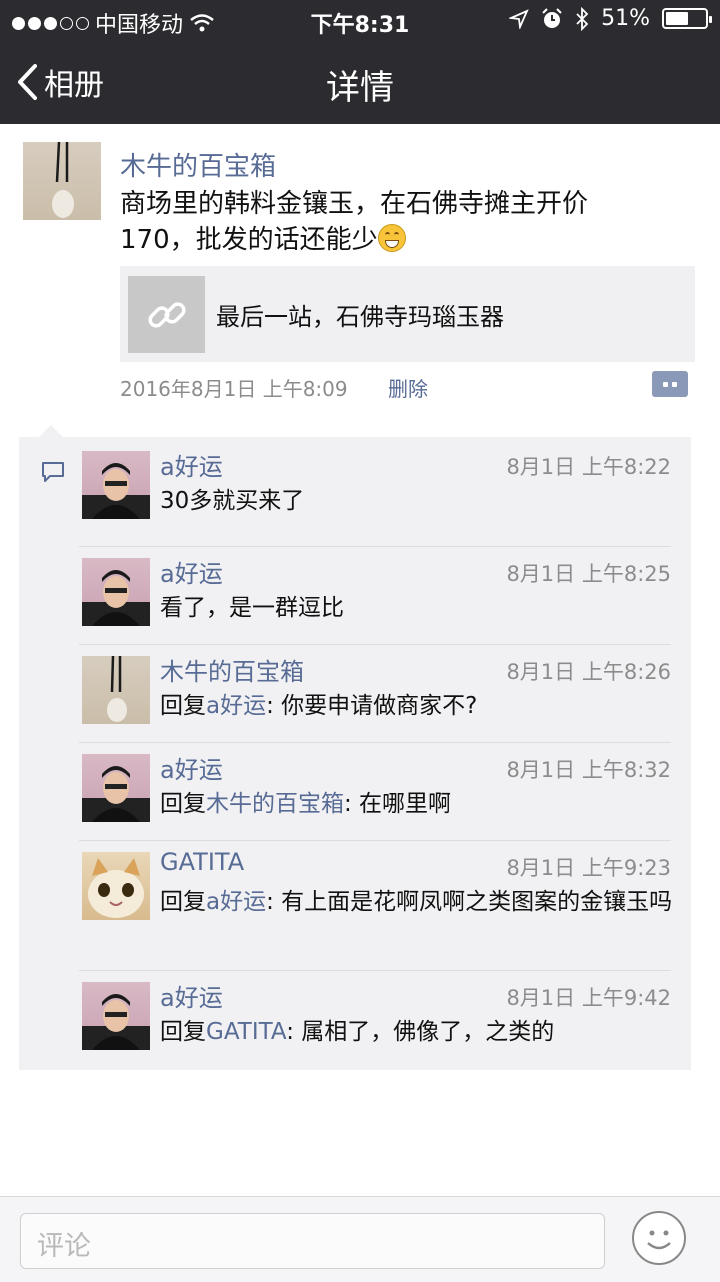  I want to click on battery-percent: 51%, so click(625, 18).